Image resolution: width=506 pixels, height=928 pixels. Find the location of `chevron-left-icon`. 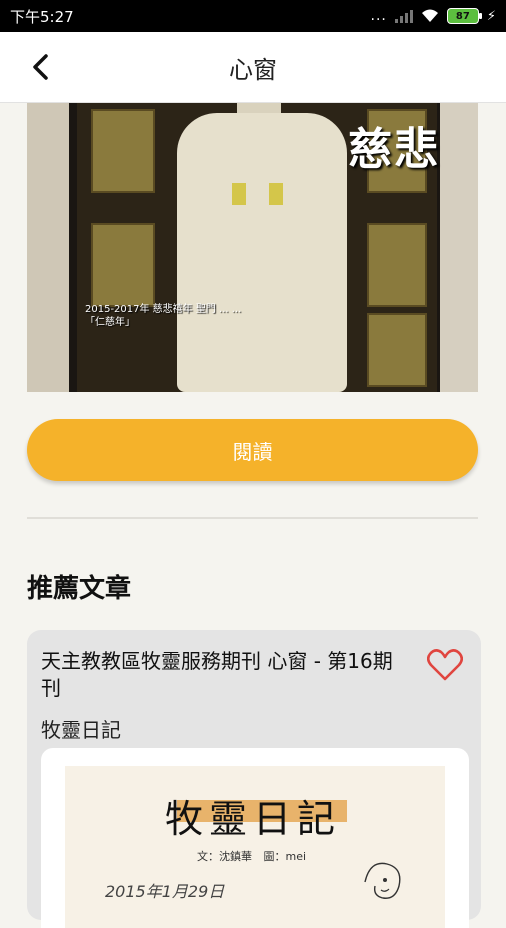

chevron-left-icon is located at coordinates (40, 67).